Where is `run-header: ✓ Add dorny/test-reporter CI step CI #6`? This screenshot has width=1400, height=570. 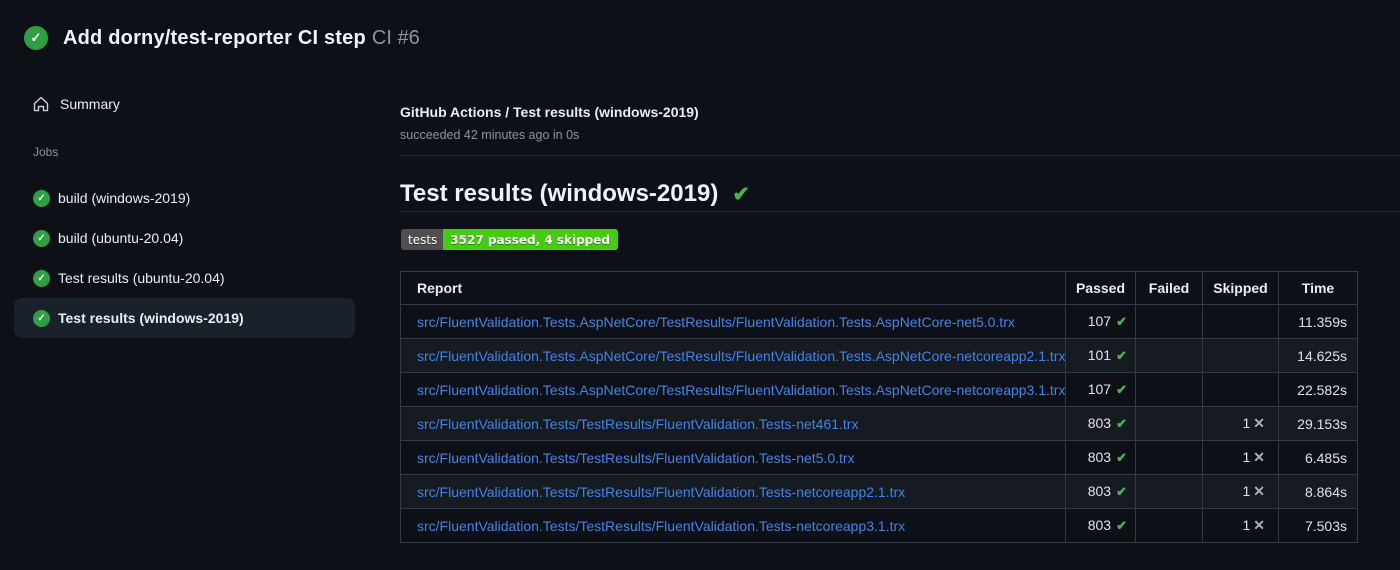
run-header: ✓ Add dorny/test-reporter CI step CI #6 is located at coordinates (222, 38).